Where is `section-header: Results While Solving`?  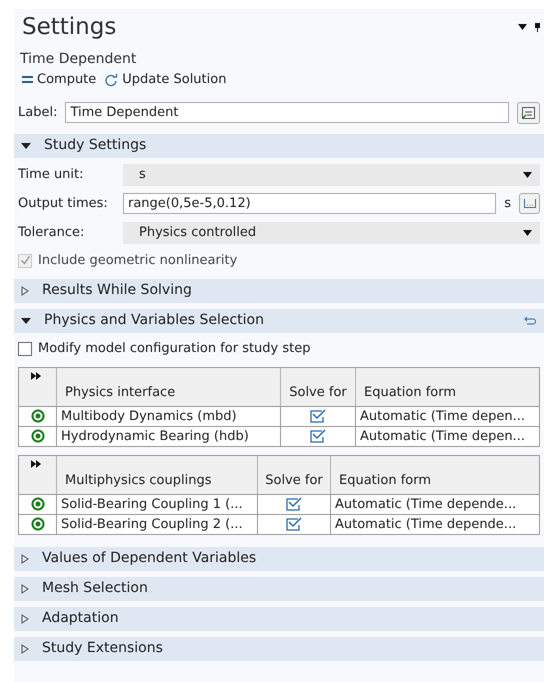
section-header: Results While Solving is located at coordinates (279, 290).